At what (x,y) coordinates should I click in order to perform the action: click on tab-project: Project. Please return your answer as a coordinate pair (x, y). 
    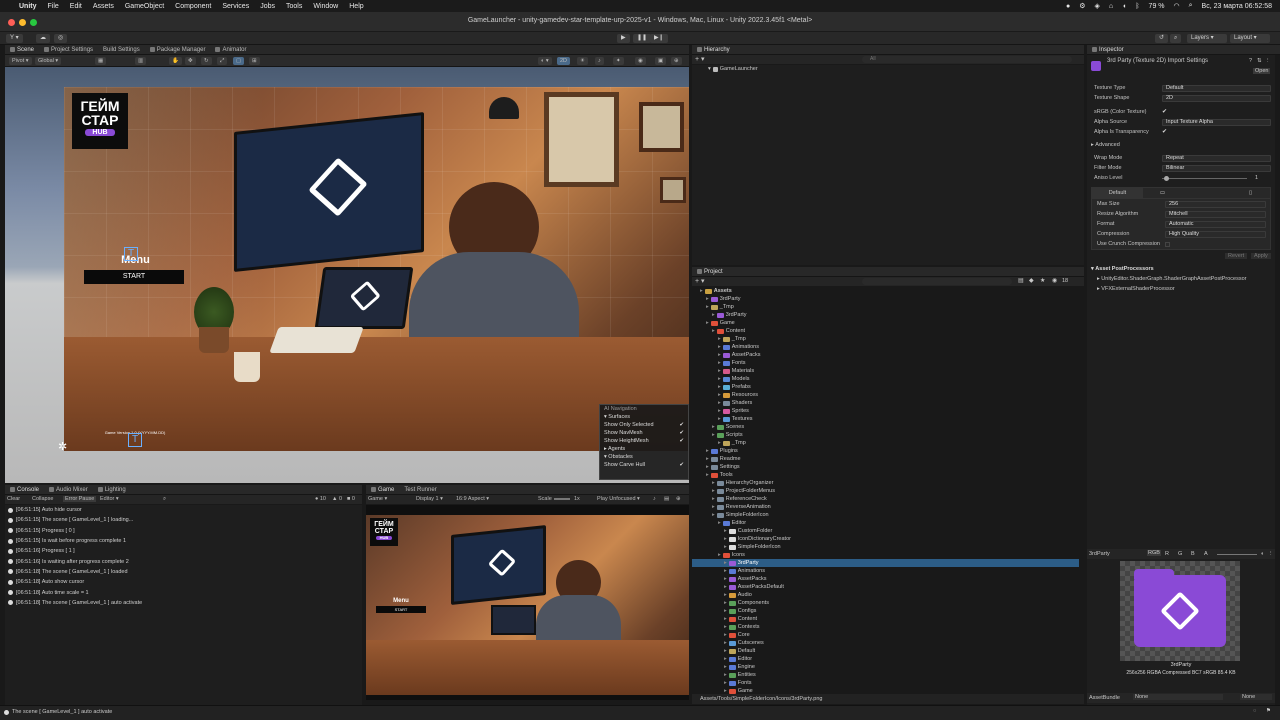
    Looking at the image, I should click on (710, 272).